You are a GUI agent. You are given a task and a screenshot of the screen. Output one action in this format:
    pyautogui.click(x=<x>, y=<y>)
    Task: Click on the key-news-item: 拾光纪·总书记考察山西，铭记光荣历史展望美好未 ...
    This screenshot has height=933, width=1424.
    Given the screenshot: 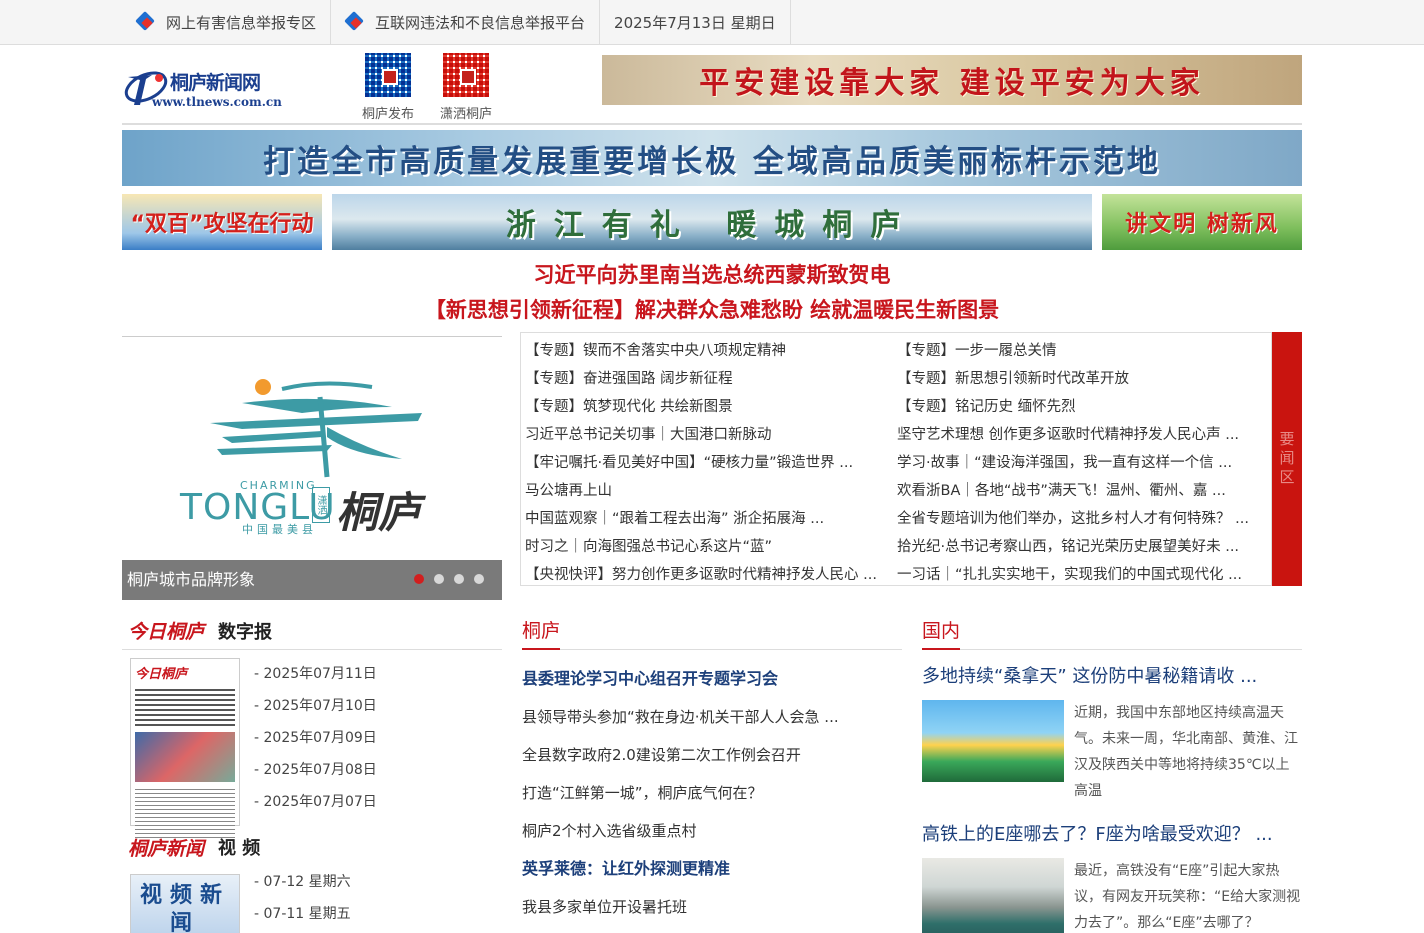 What is the action you would take?
    pyautogui.click(x=1083, y=547)
    